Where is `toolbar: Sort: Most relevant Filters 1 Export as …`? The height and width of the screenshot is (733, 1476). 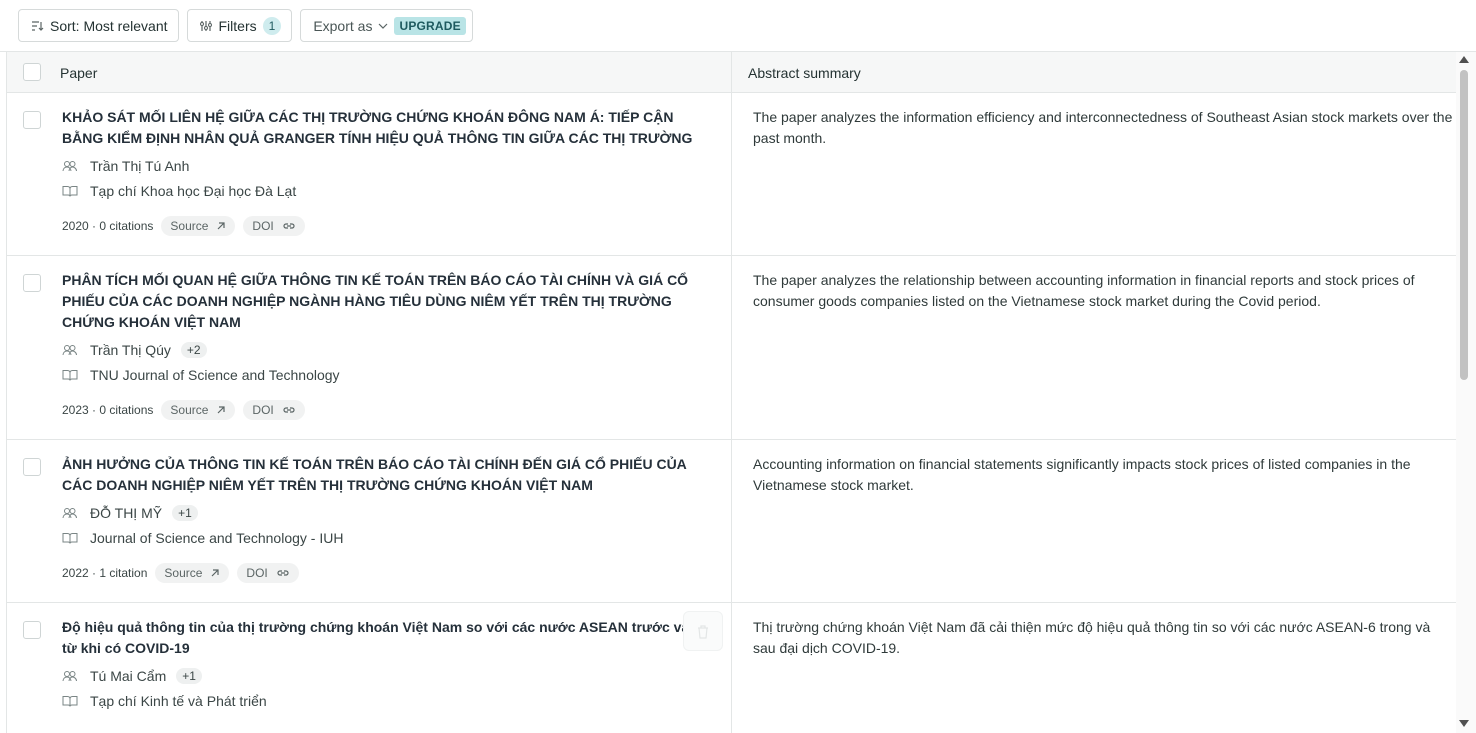
toolbar: Sort: Most relevant Filters 1 Export as … is located at coordinates (738, 26).